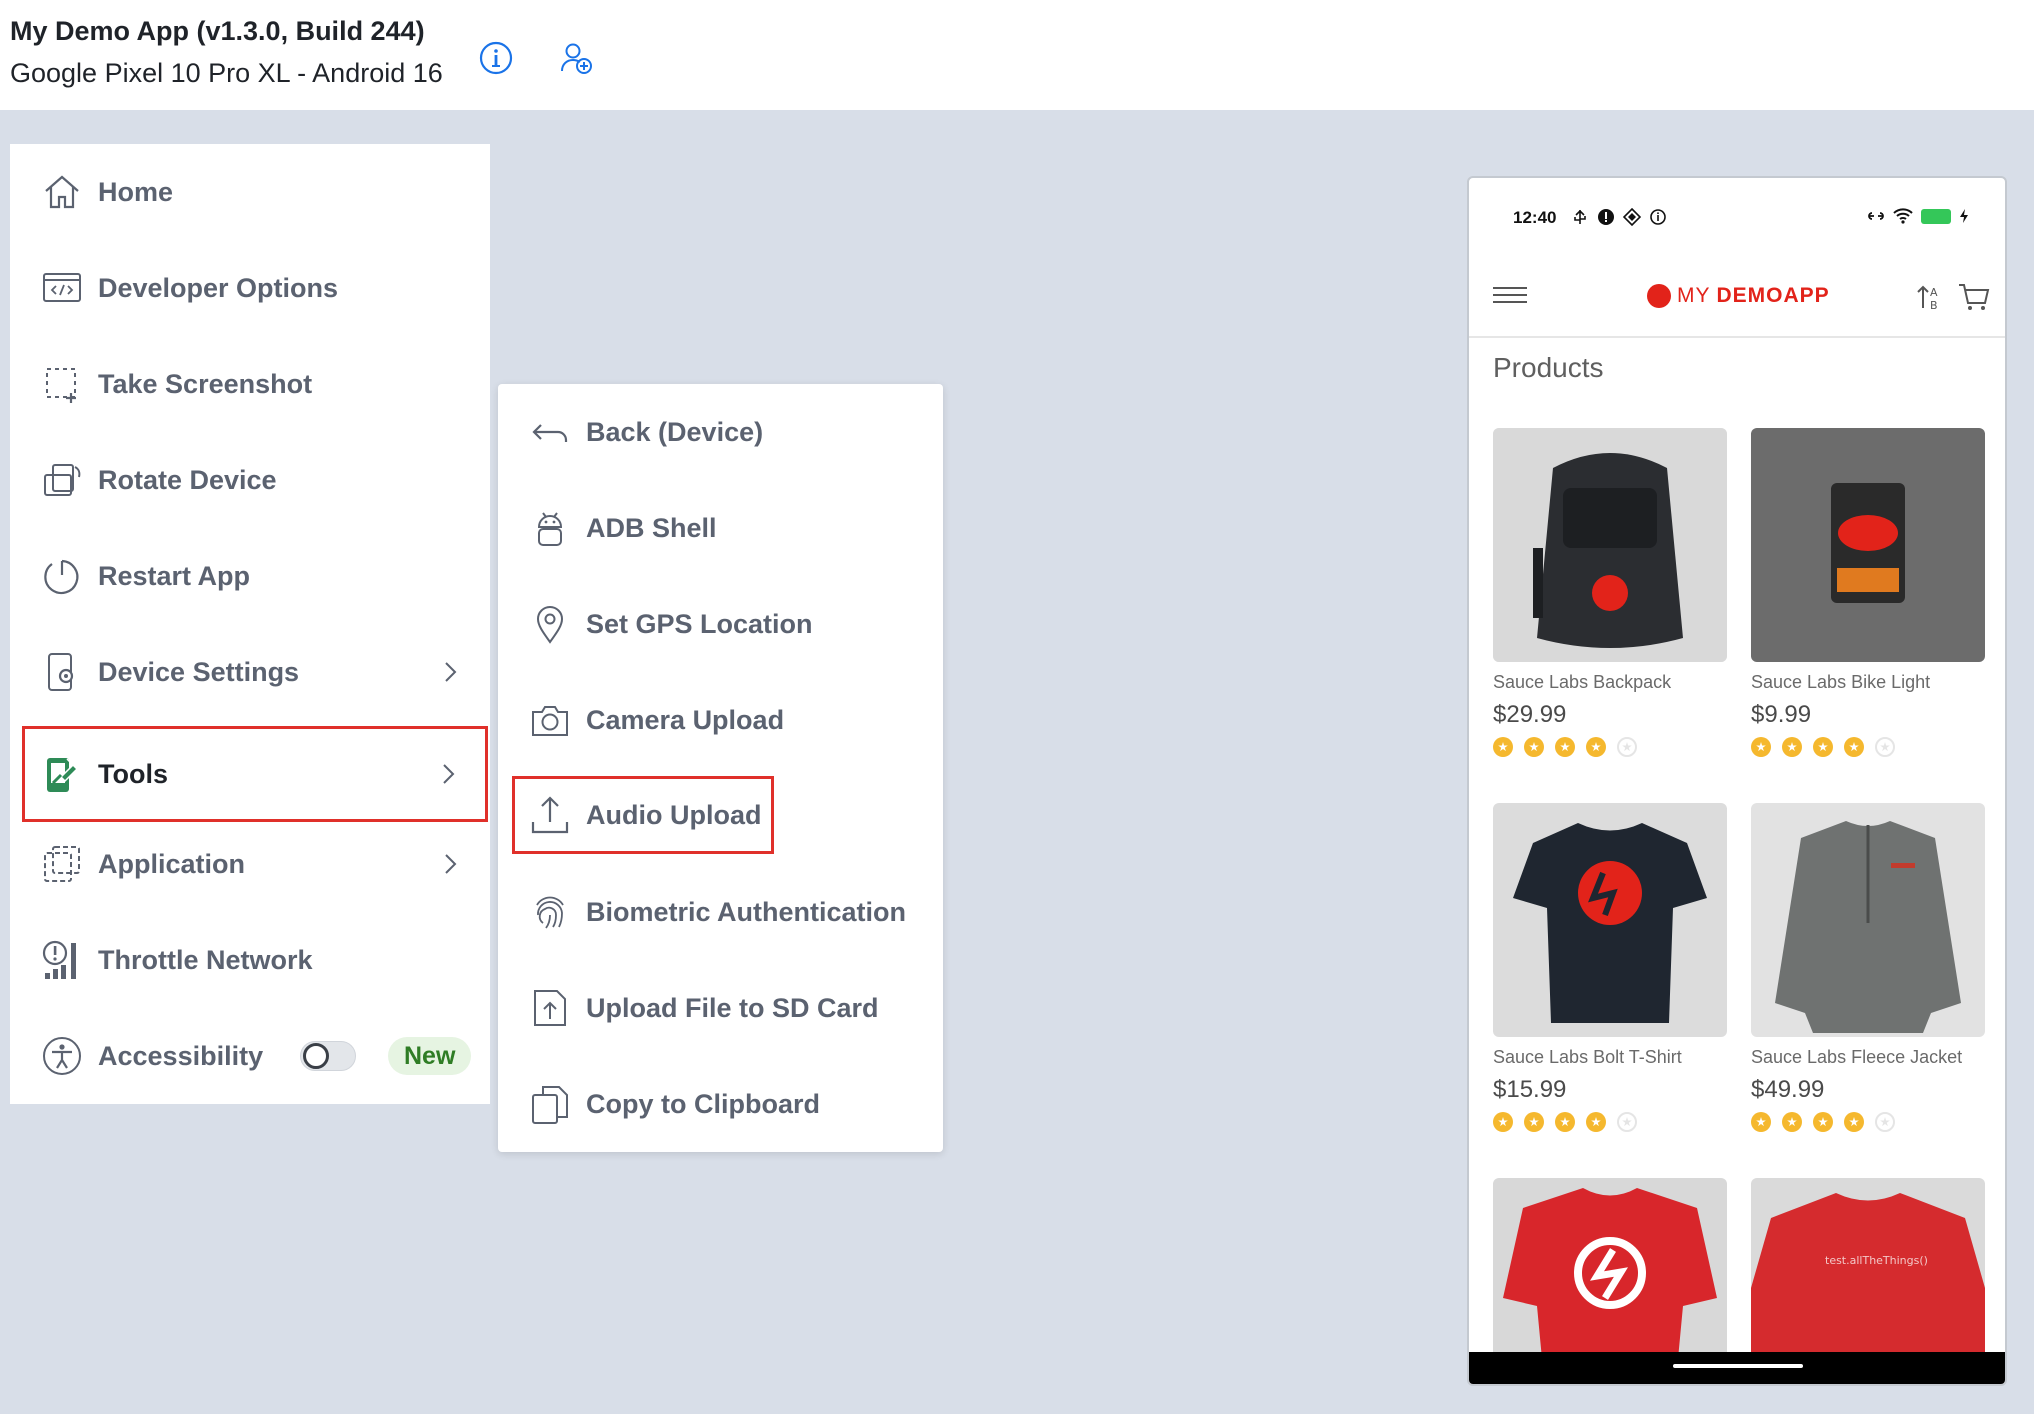  Describe the element at coordinates (136, 191) in the screenshot. I see `menu-item-label: Home` at that location.